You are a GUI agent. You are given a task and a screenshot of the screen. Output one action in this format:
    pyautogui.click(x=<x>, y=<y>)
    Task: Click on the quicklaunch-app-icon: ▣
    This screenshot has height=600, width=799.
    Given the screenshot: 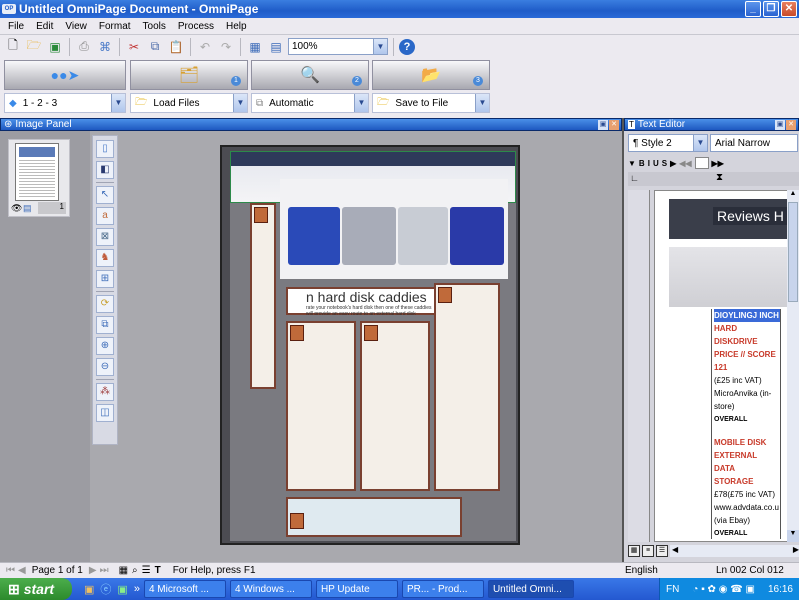 What is the action you would take?
    pyautogui.click(x=122, y=589)
    